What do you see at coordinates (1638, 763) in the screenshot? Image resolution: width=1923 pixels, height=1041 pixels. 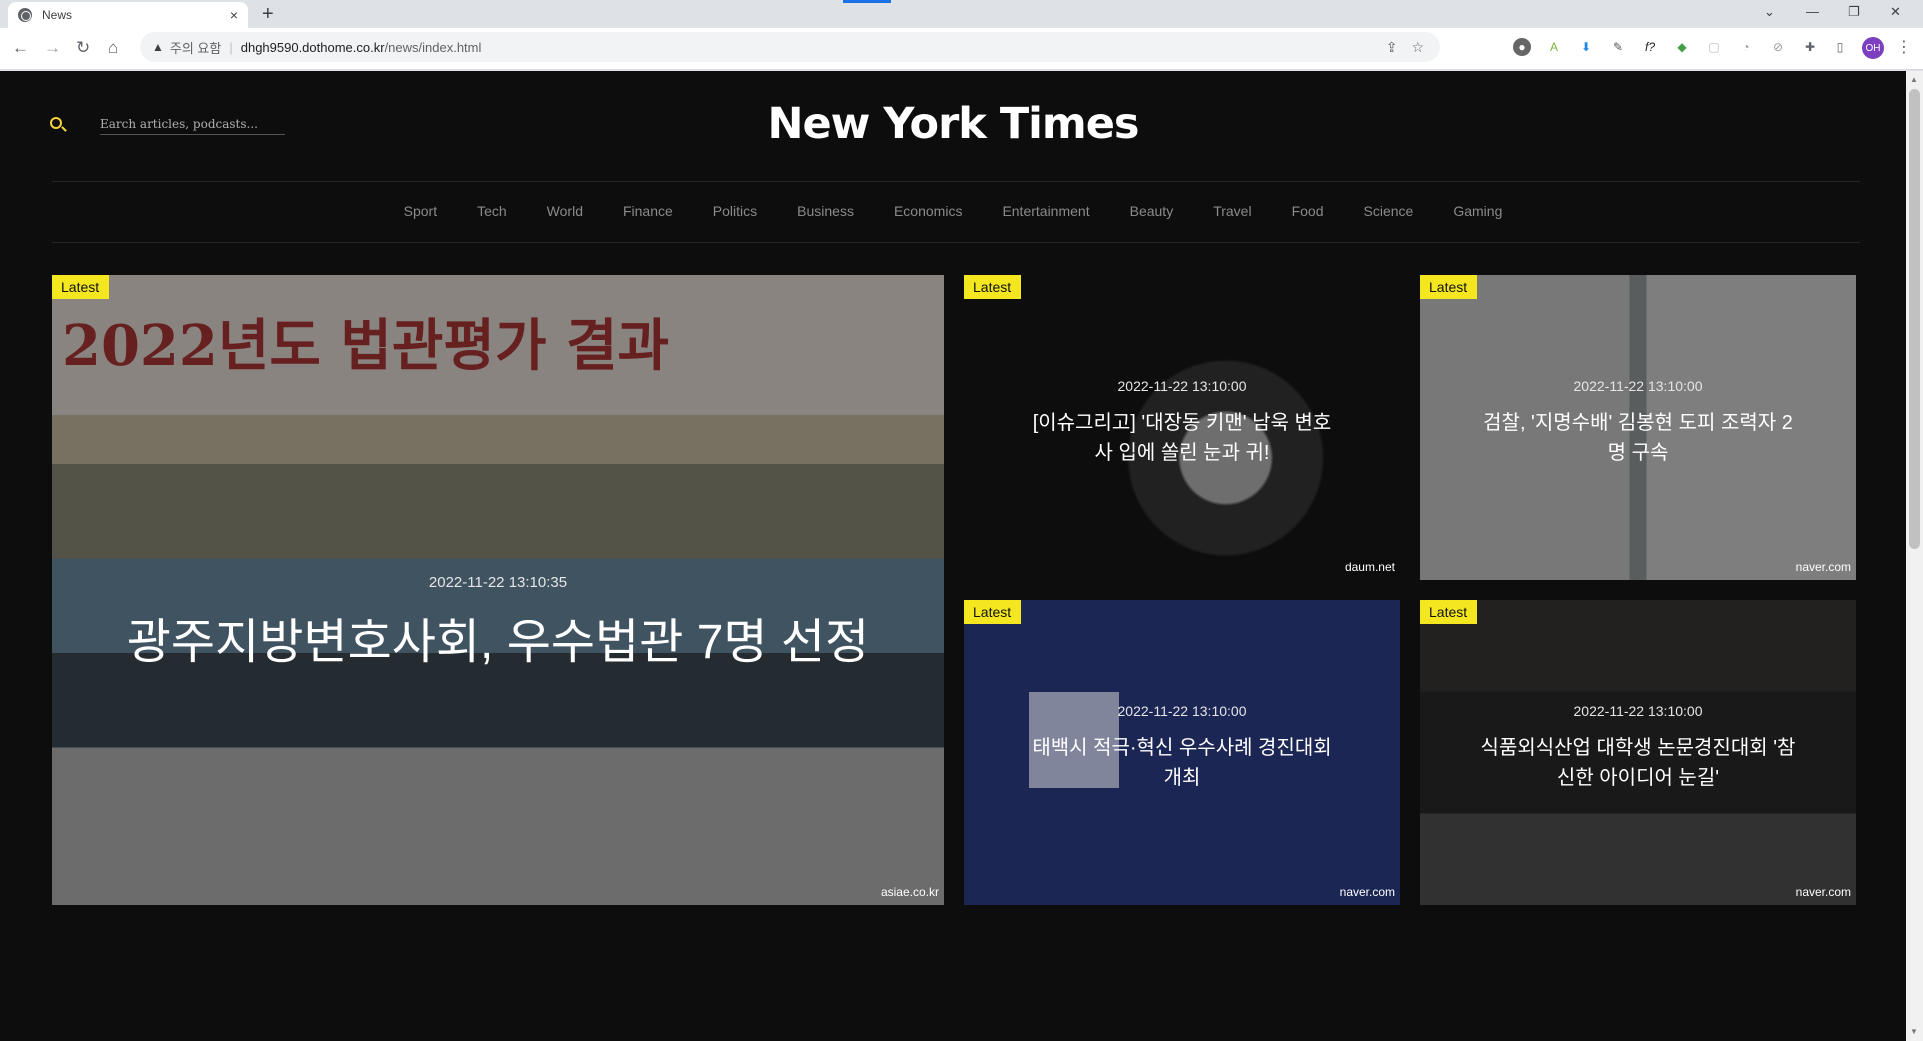 I see `article-headline: 식품외식산업 대학생 논문경진대회 '참신한 아이디어 눈길'` at bounding box center [1638, 763].